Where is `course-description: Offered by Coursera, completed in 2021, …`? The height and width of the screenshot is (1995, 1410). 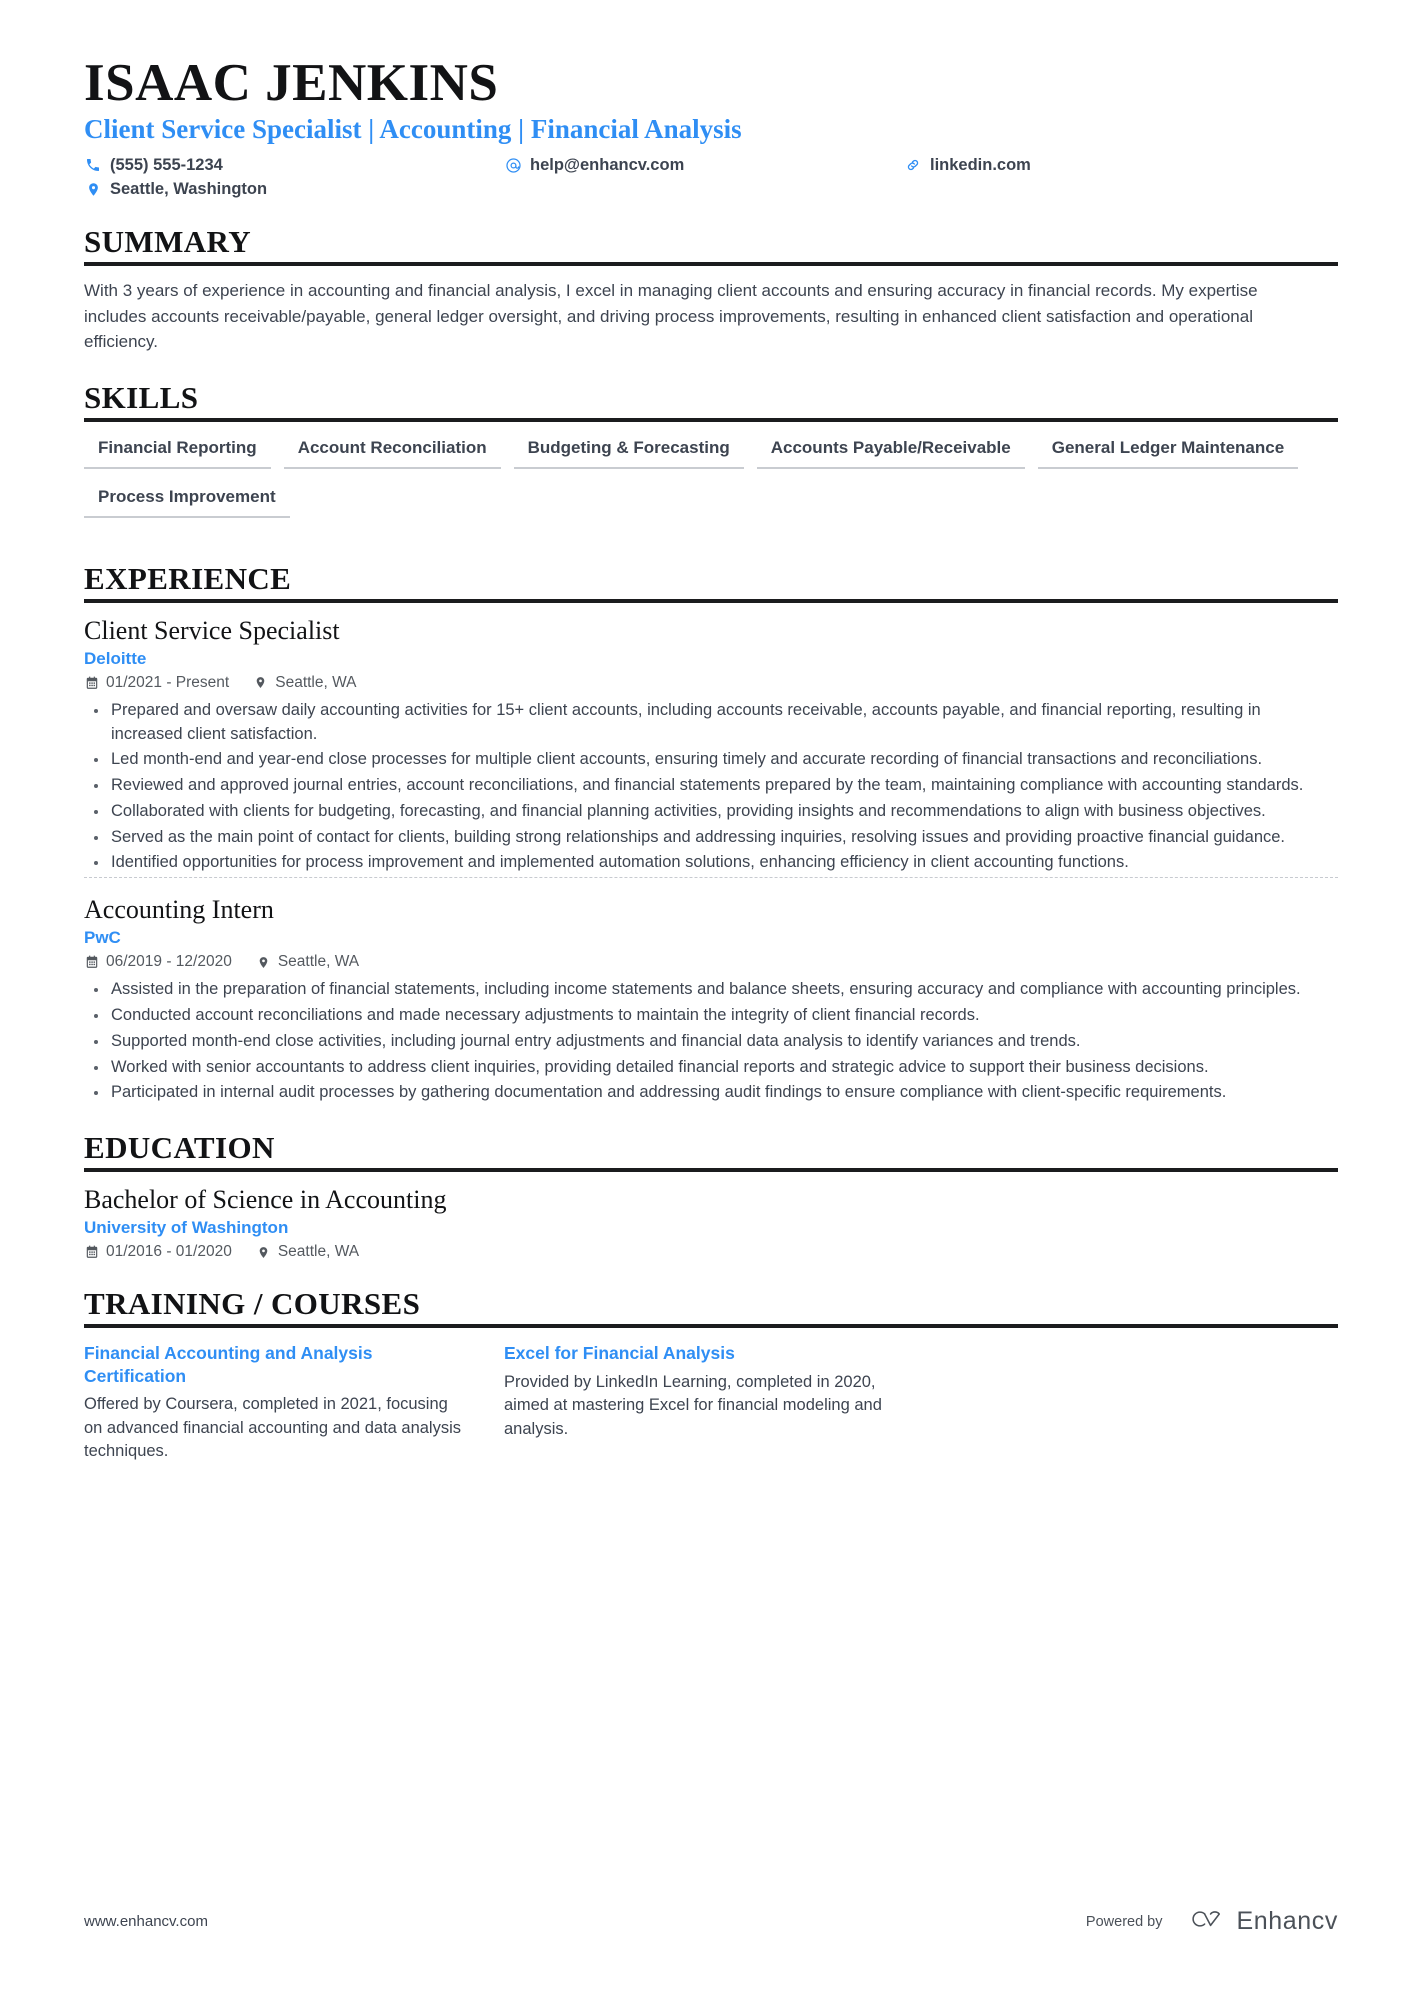 course-description: Offered by Coursera, completed in 2021, … is located at coordinates (273, 1428).